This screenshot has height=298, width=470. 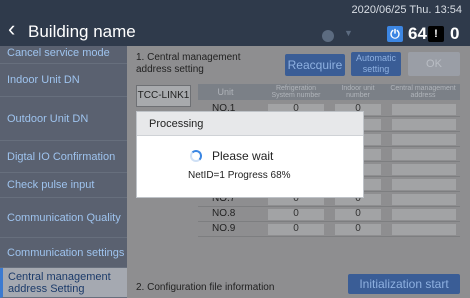 What do you see at coordinates (239, 175) in the screenshot?
I see `progress-message: NetID=1 Progress 68%` at bounding box center [239, 175].